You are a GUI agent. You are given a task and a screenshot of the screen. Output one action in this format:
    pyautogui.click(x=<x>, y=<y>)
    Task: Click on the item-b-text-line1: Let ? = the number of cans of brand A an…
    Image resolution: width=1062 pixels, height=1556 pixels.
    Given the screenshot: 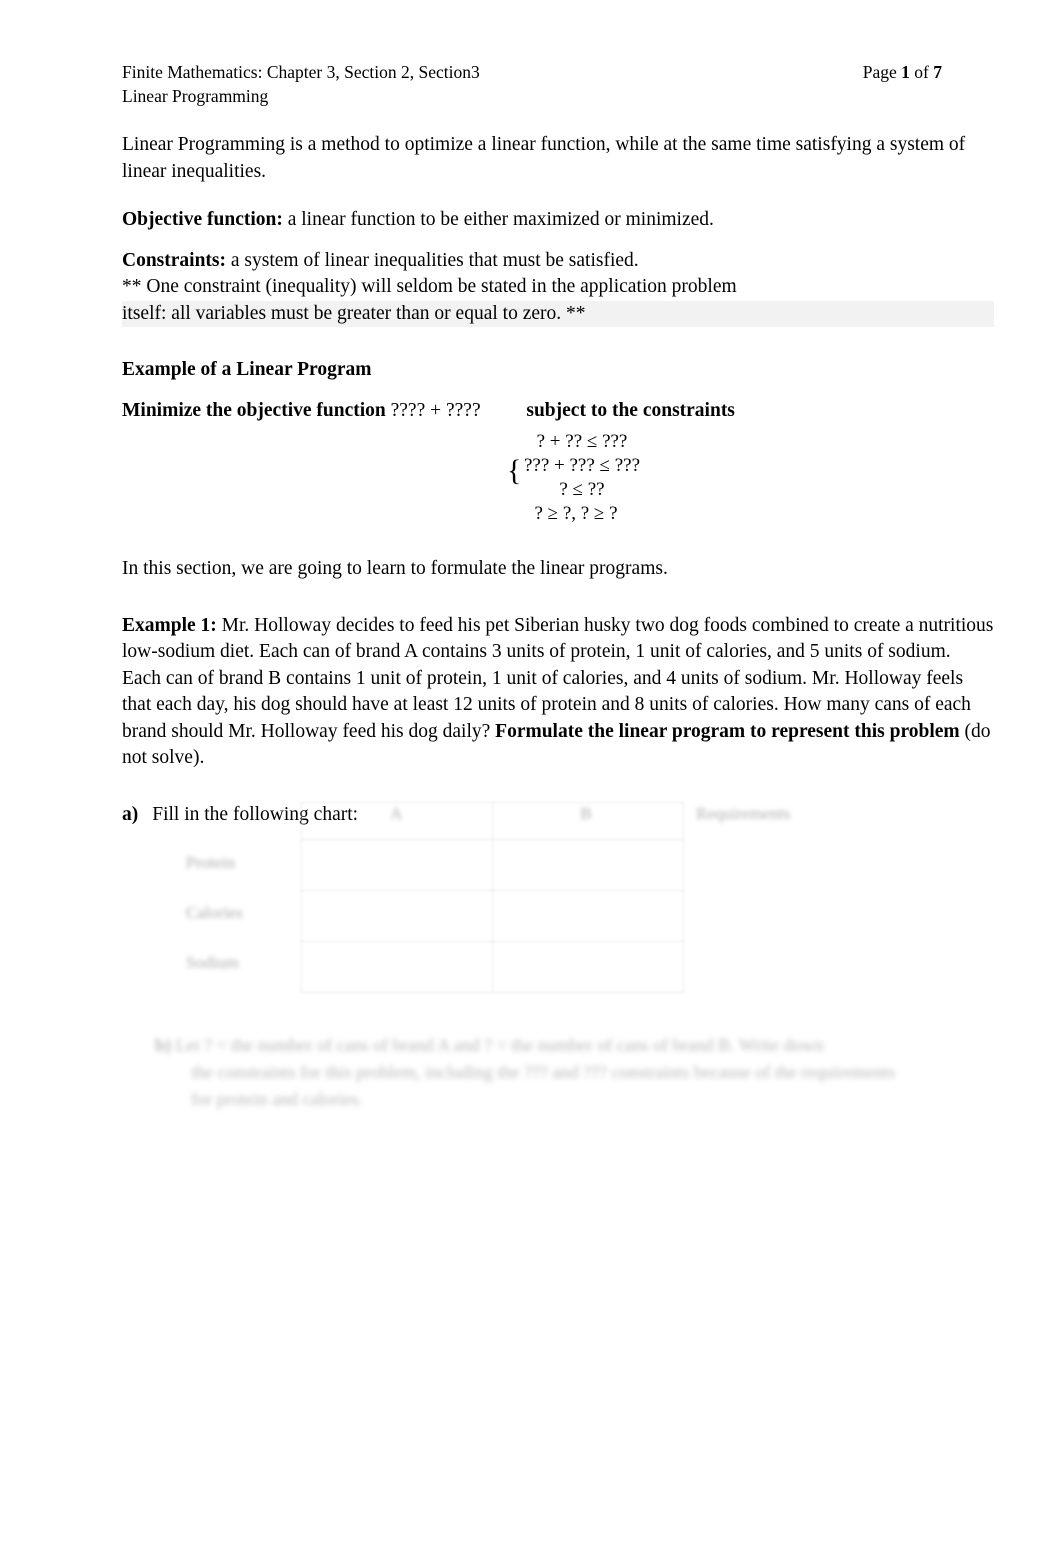 What is the action you would take?
    pyautogui.click(x=499, y=1045)
    